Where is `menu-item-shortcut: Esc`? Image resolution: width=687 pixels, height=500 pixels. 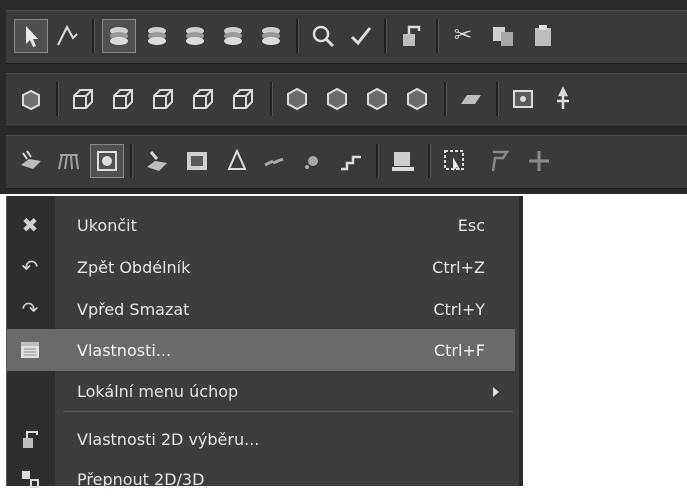 menu-item-shortcut: Esc is located at coordinates (471, 225).